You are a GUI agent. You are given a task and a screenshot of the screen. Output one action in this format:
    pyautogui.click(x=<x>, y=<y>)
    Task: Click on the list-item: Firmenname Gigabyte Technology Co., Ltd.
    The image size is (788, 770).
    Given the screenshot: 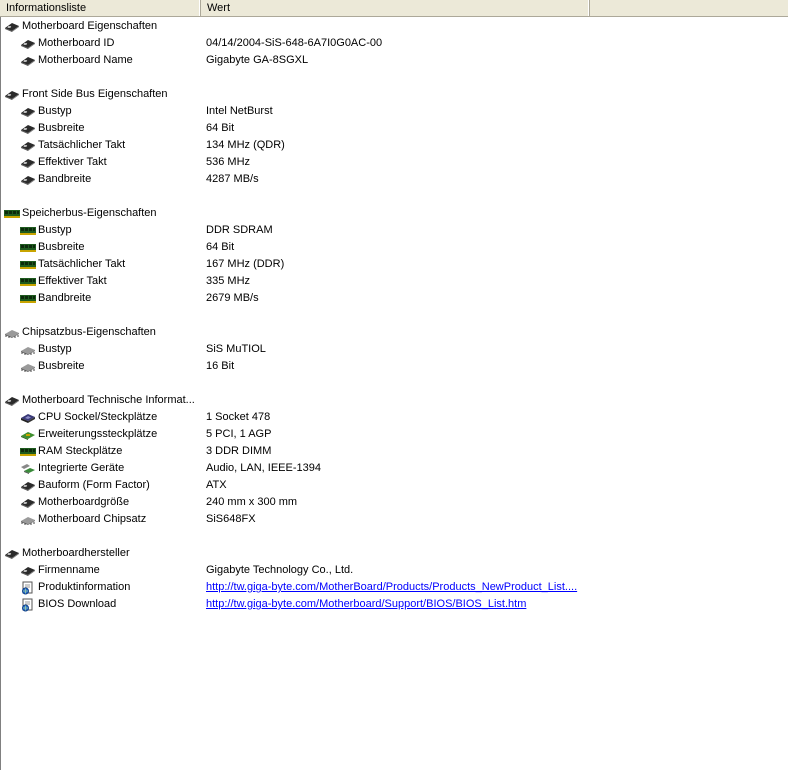 What is the action you would take?
    pyautogui.click(x=394, y=570)
    